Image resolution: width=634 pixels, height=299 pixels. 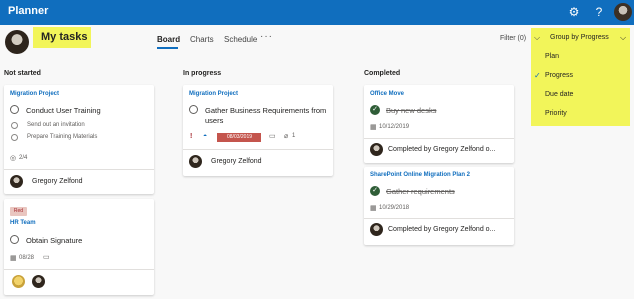 What do you see at coordinates (214, 120) in the screenshot?
I see `task-title-continued: users` at bounding box center [214, 120].